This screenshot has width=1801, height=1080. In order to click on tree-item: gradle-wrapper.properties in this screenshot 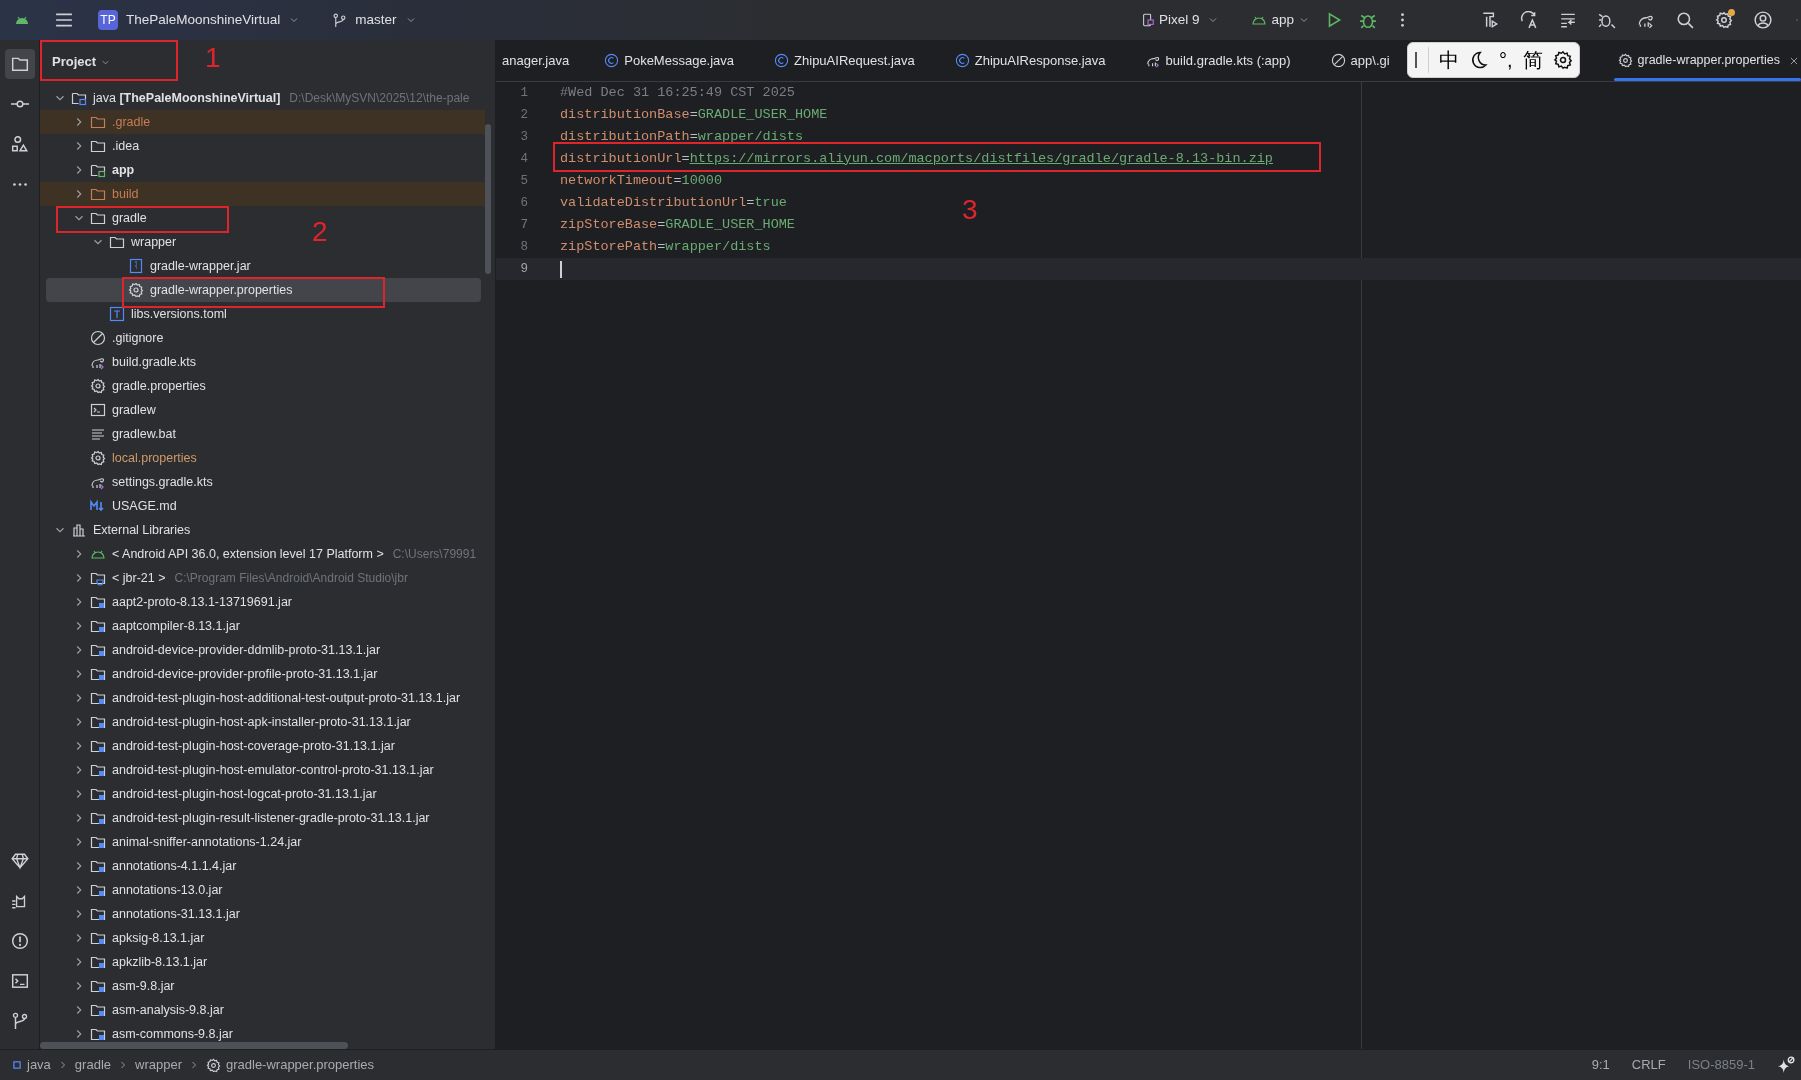, I will do `click(263, 290)`.